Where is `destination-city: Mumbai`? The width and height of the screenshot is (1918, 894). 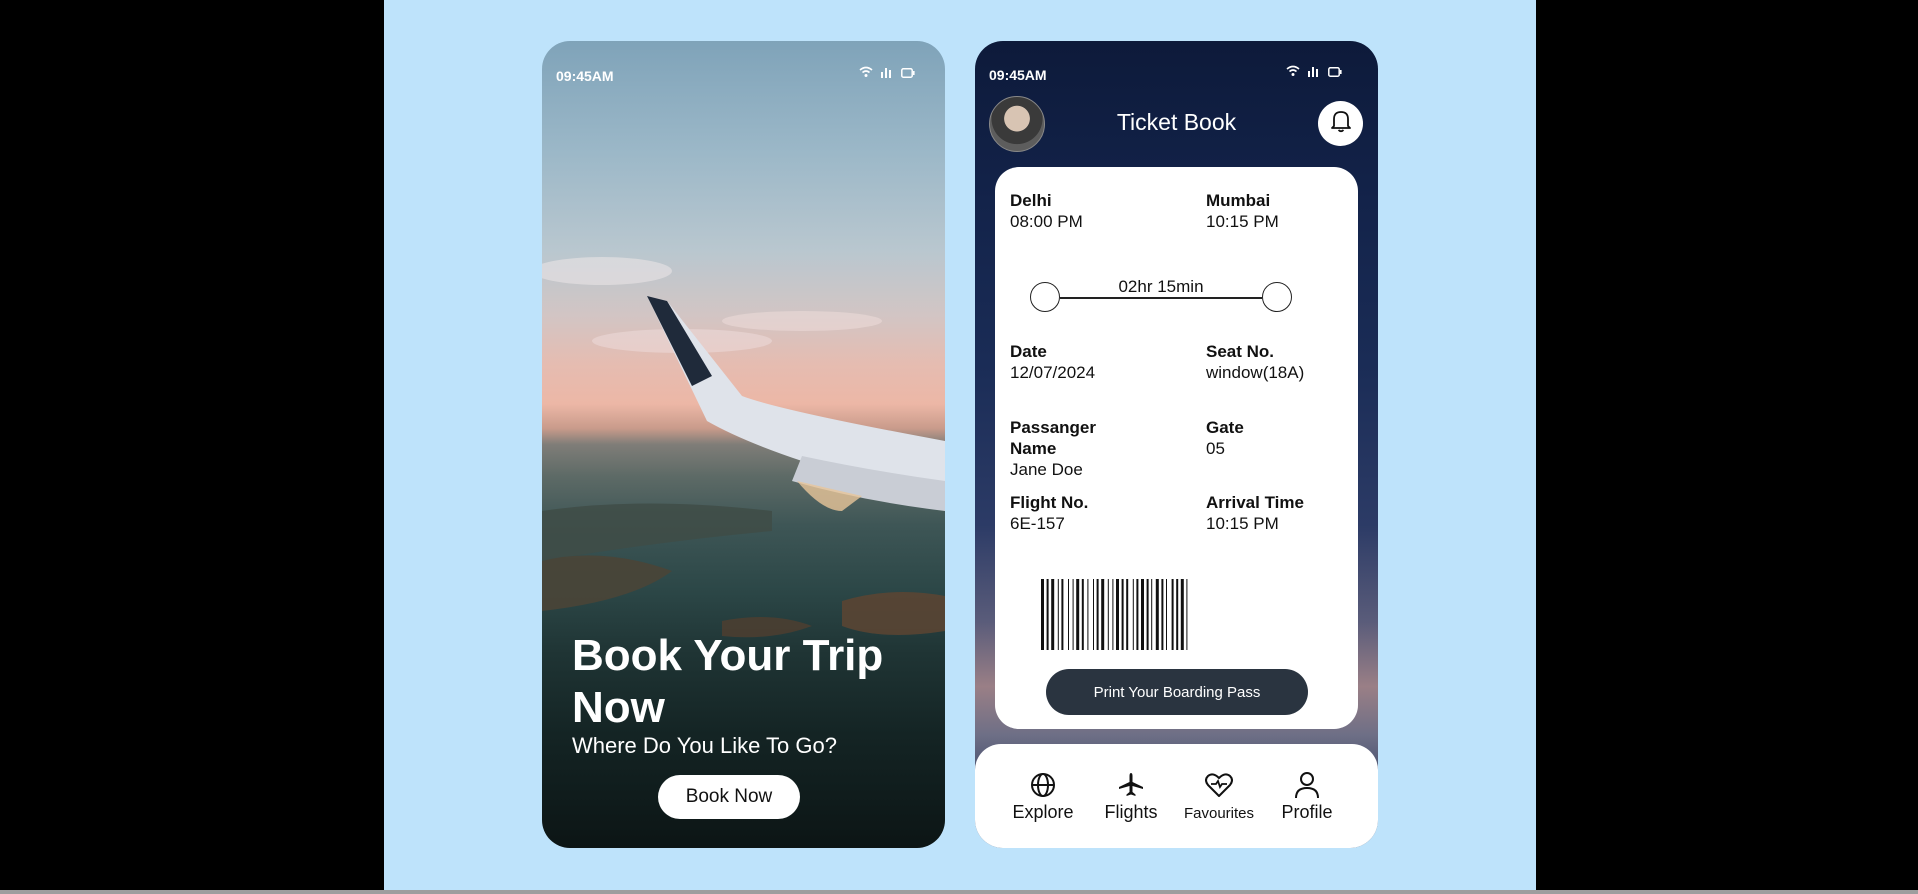 destination-city: Mumbai is located at coordinates (1238, 200).